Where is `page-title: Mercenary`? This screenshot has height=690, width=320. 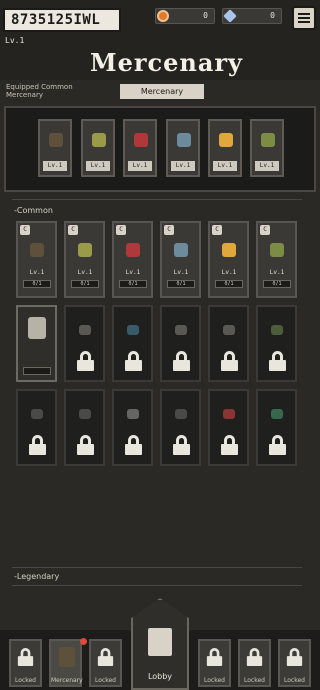
page-title: Mercenary is located at coordinates (166, 62).